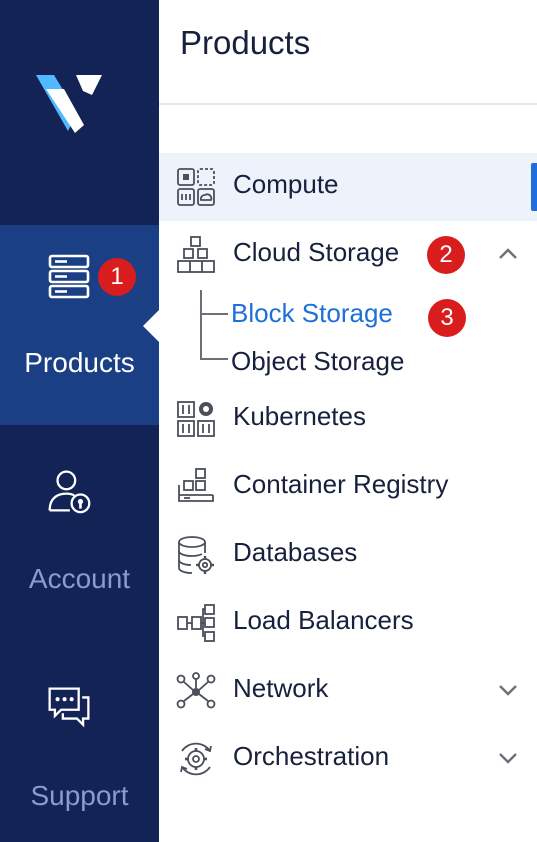 The height and width of the screenshot is (842, 537). What do you see at coordinates (316, 252) in the screenshot?
I see `menu-label-cloud-storage: Cloud Storage` at bounding box center [316, 252].